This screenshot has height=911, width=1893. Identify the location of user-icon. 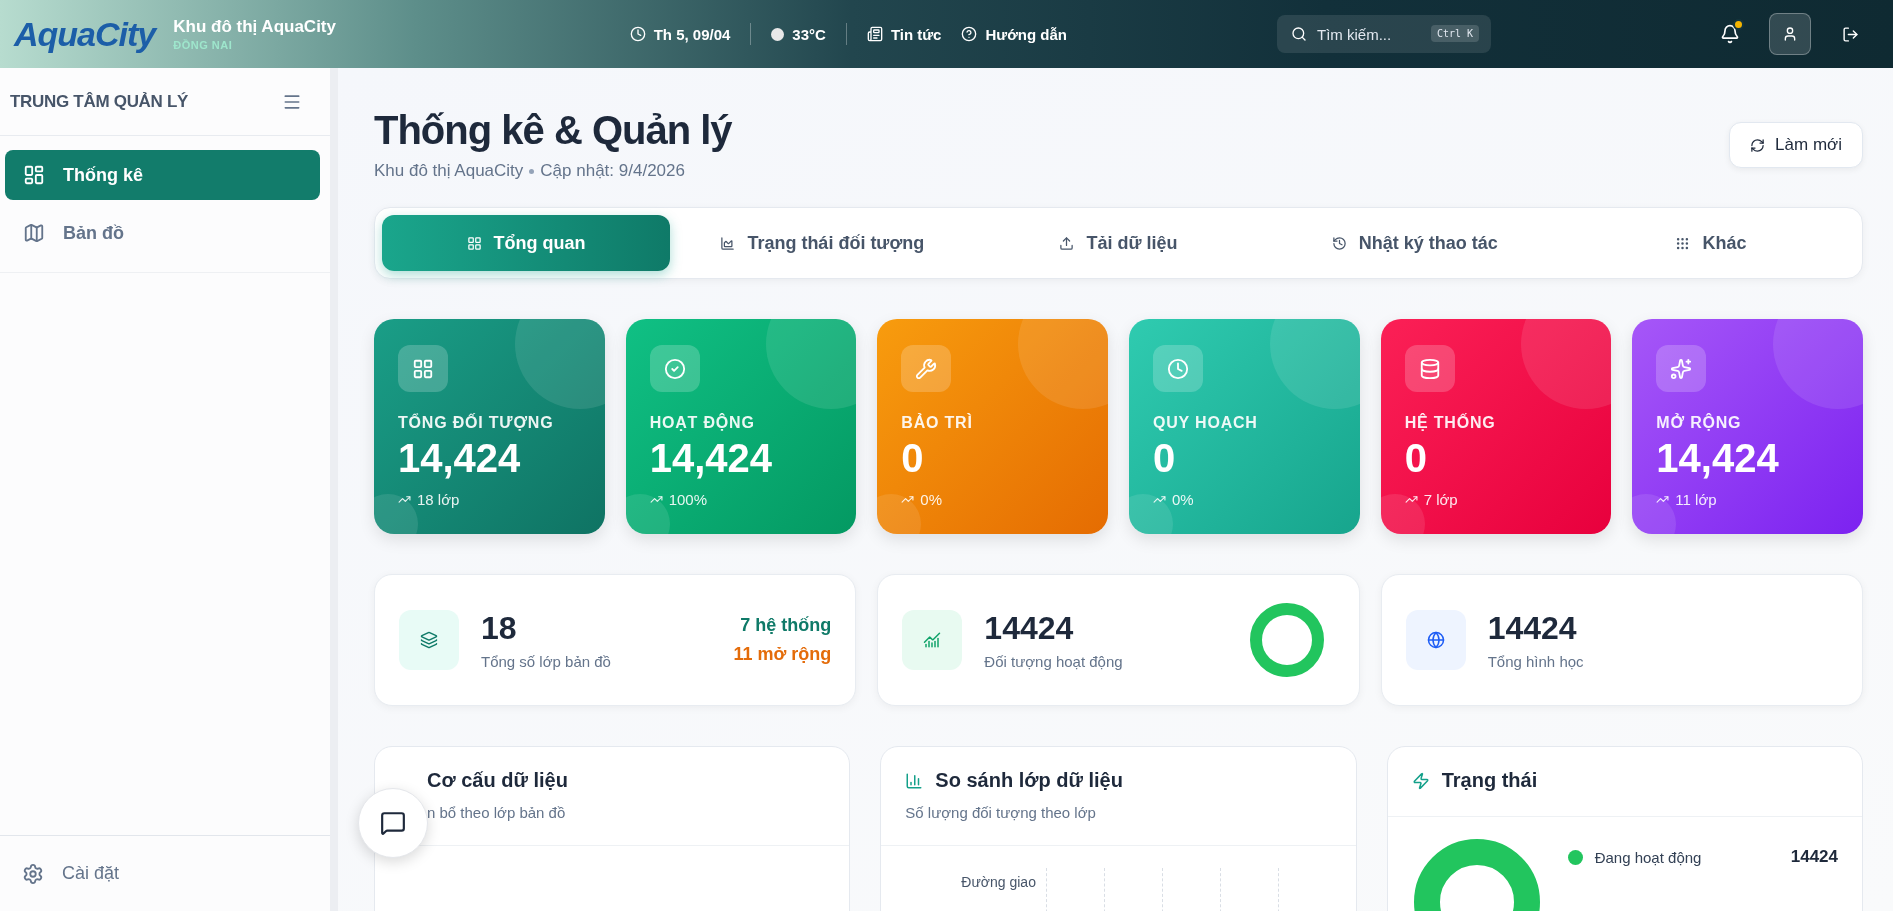
(1790, 34).